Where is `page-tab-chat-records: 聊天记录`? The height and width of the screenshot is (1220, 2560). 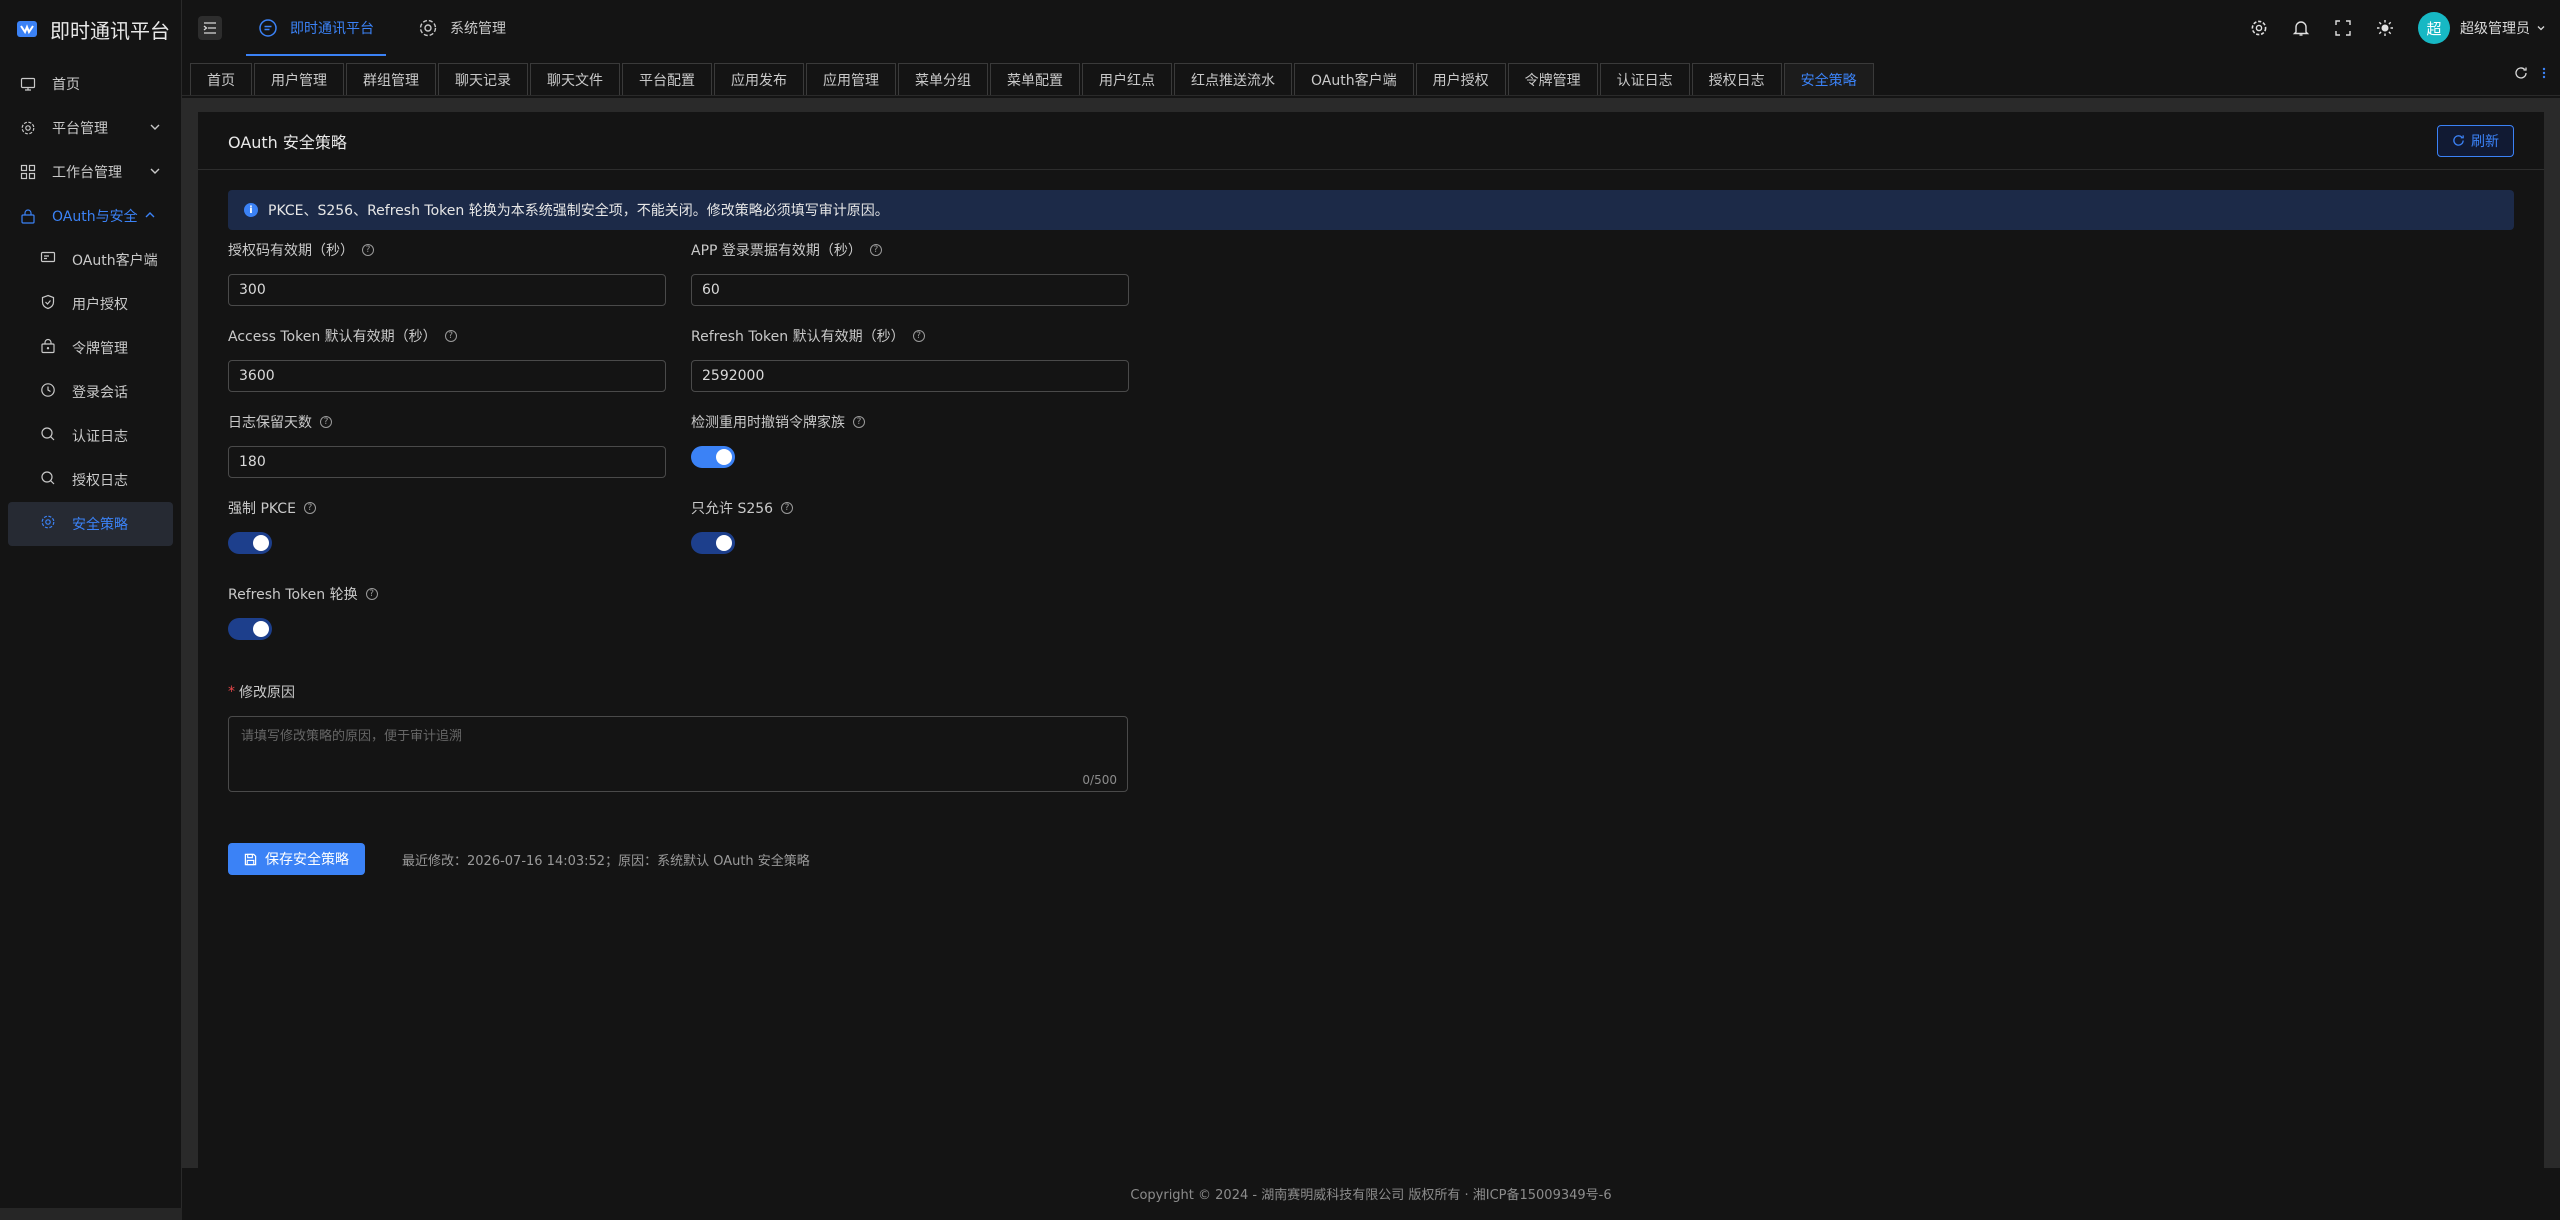
page-tab-chat-records: 聊天记录 is located at coordinates (483, 79).